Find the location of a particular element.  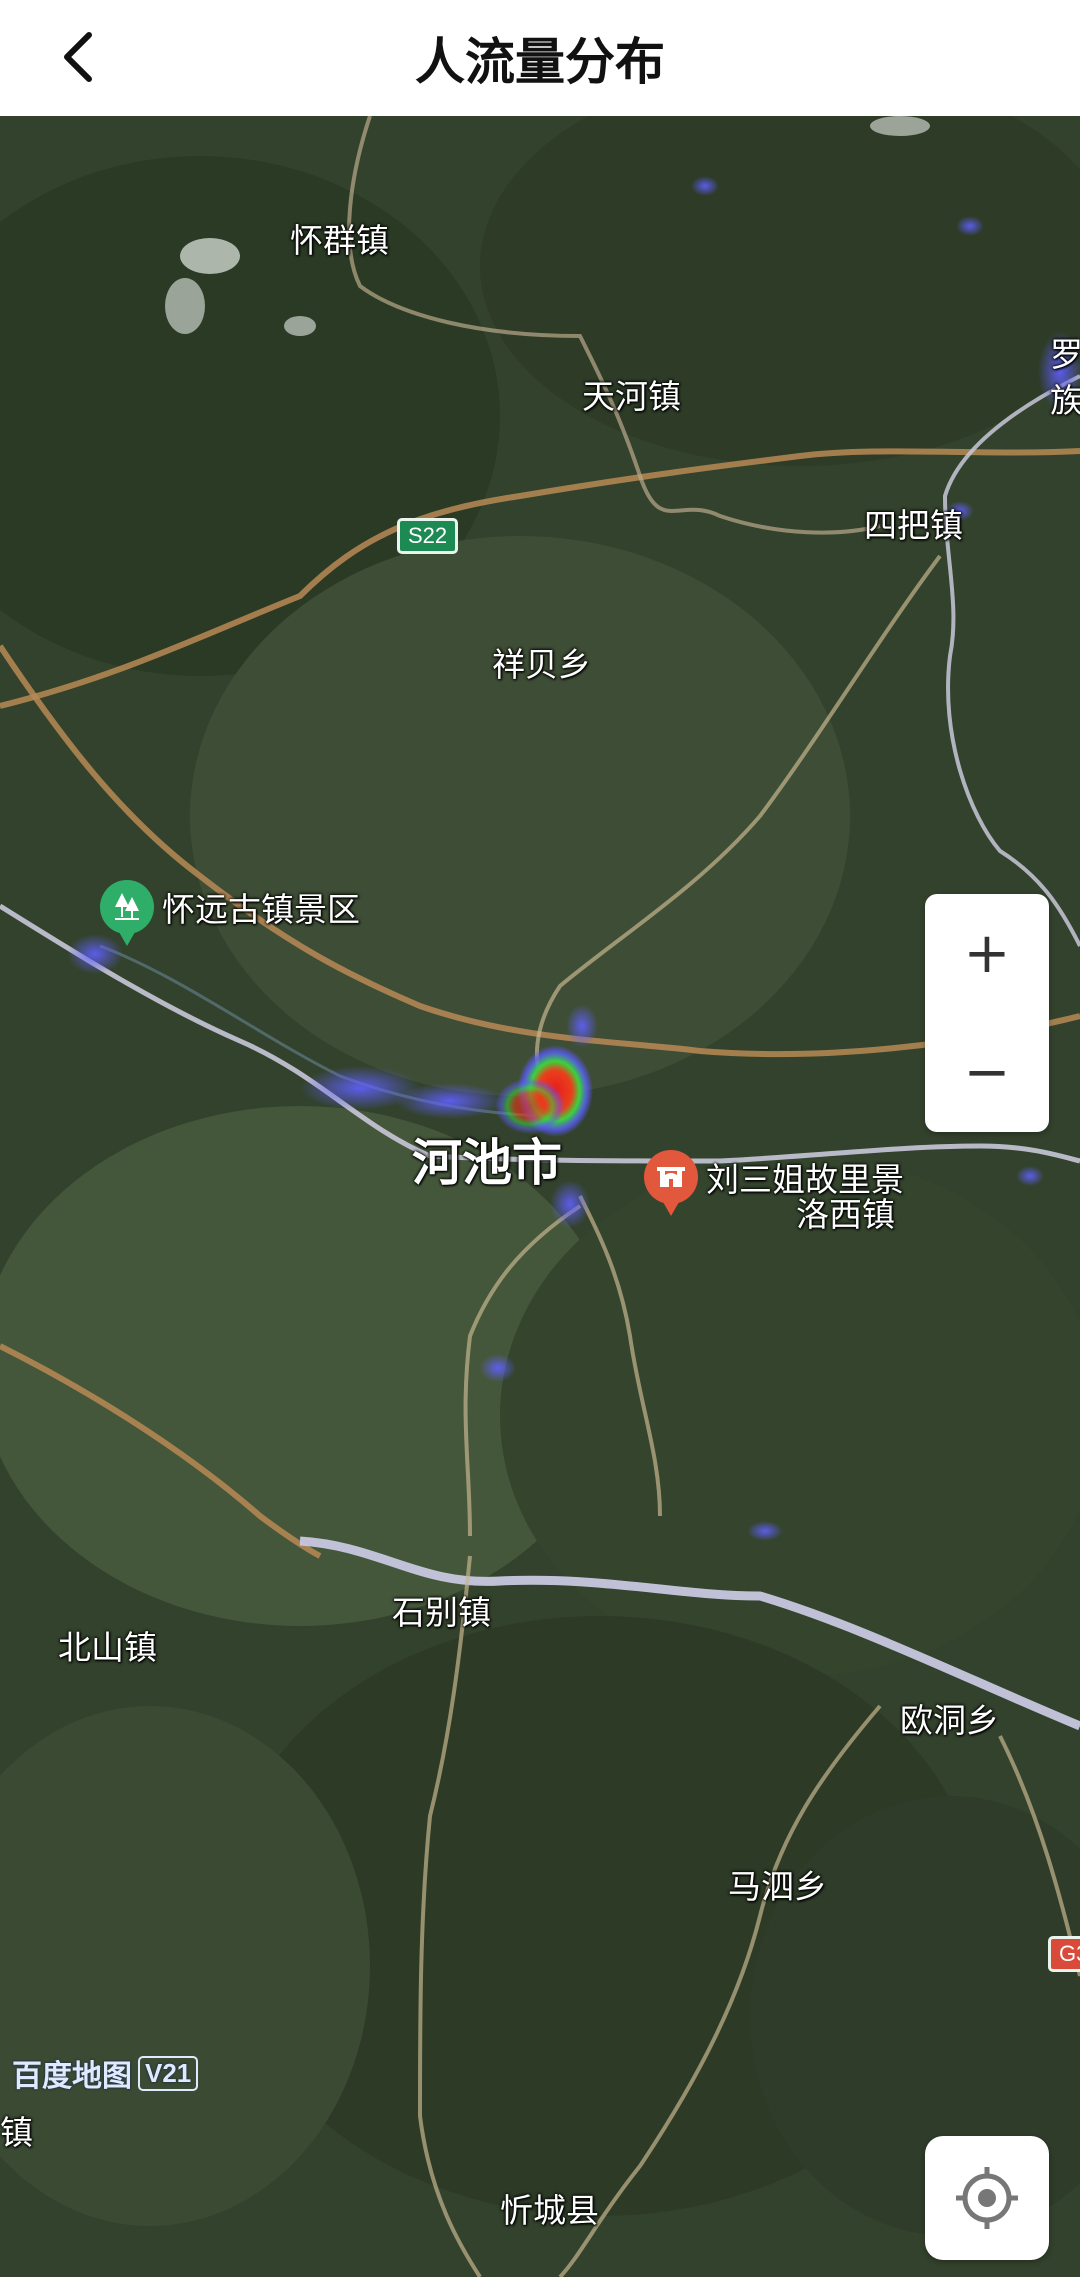

place-label-masi: 马泗乡 is located at coordinates (777, 1884).